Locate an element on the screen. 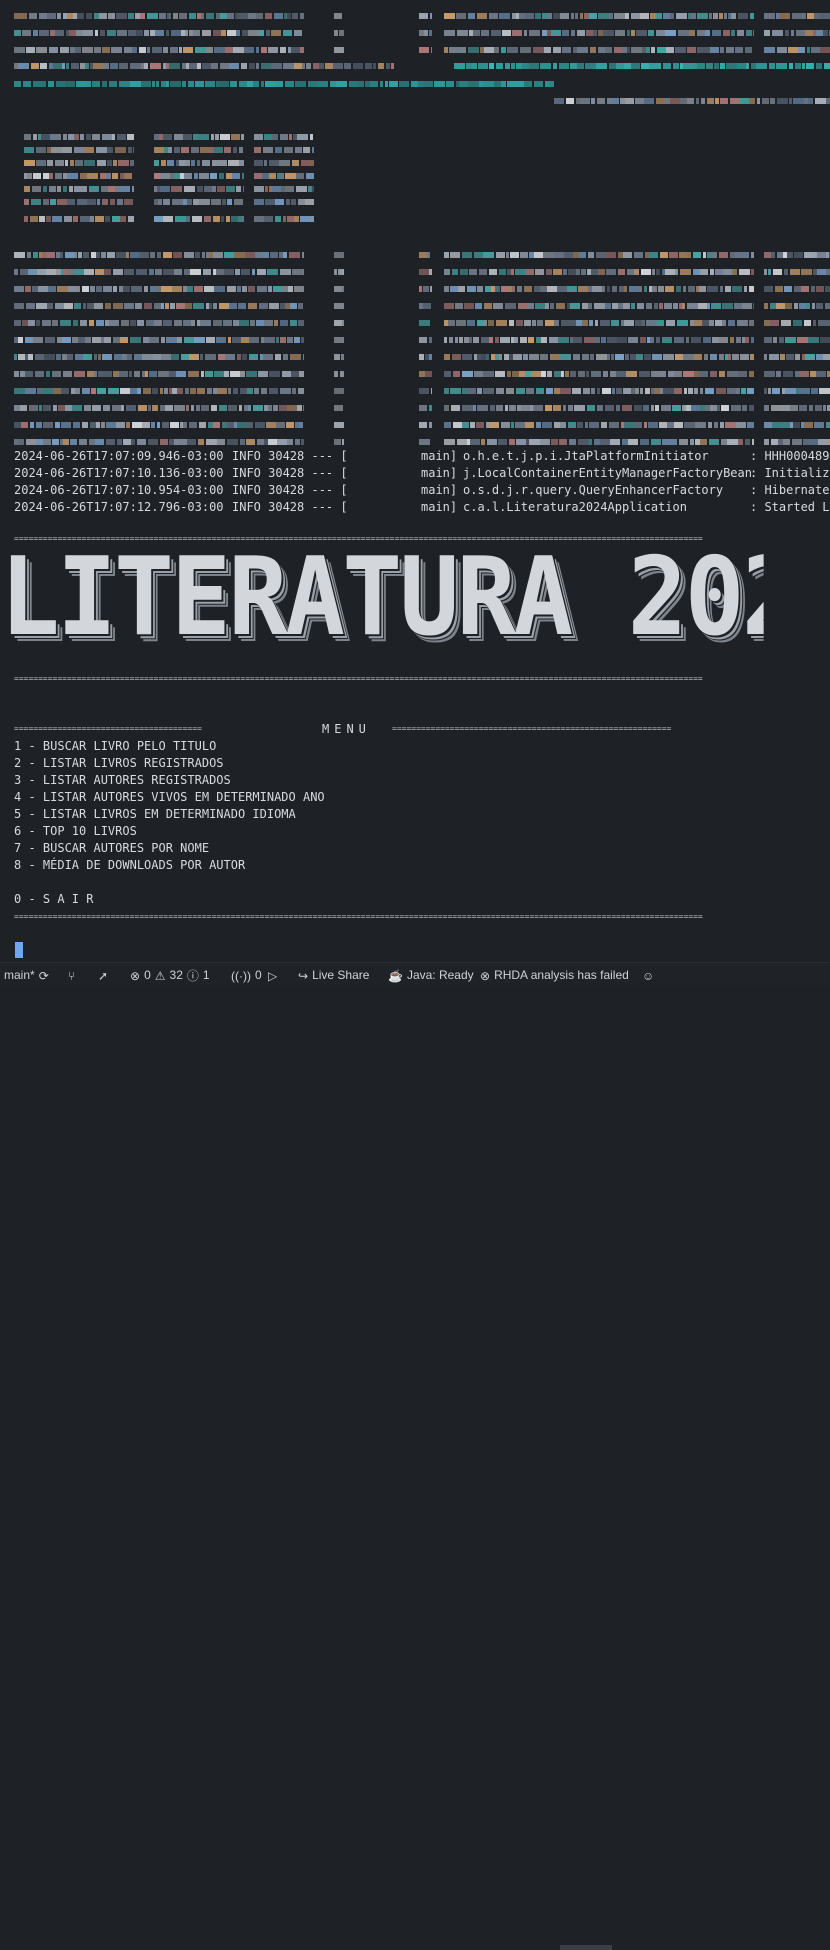  rocket-icon: ➚ is located at coordinates (103, 975).